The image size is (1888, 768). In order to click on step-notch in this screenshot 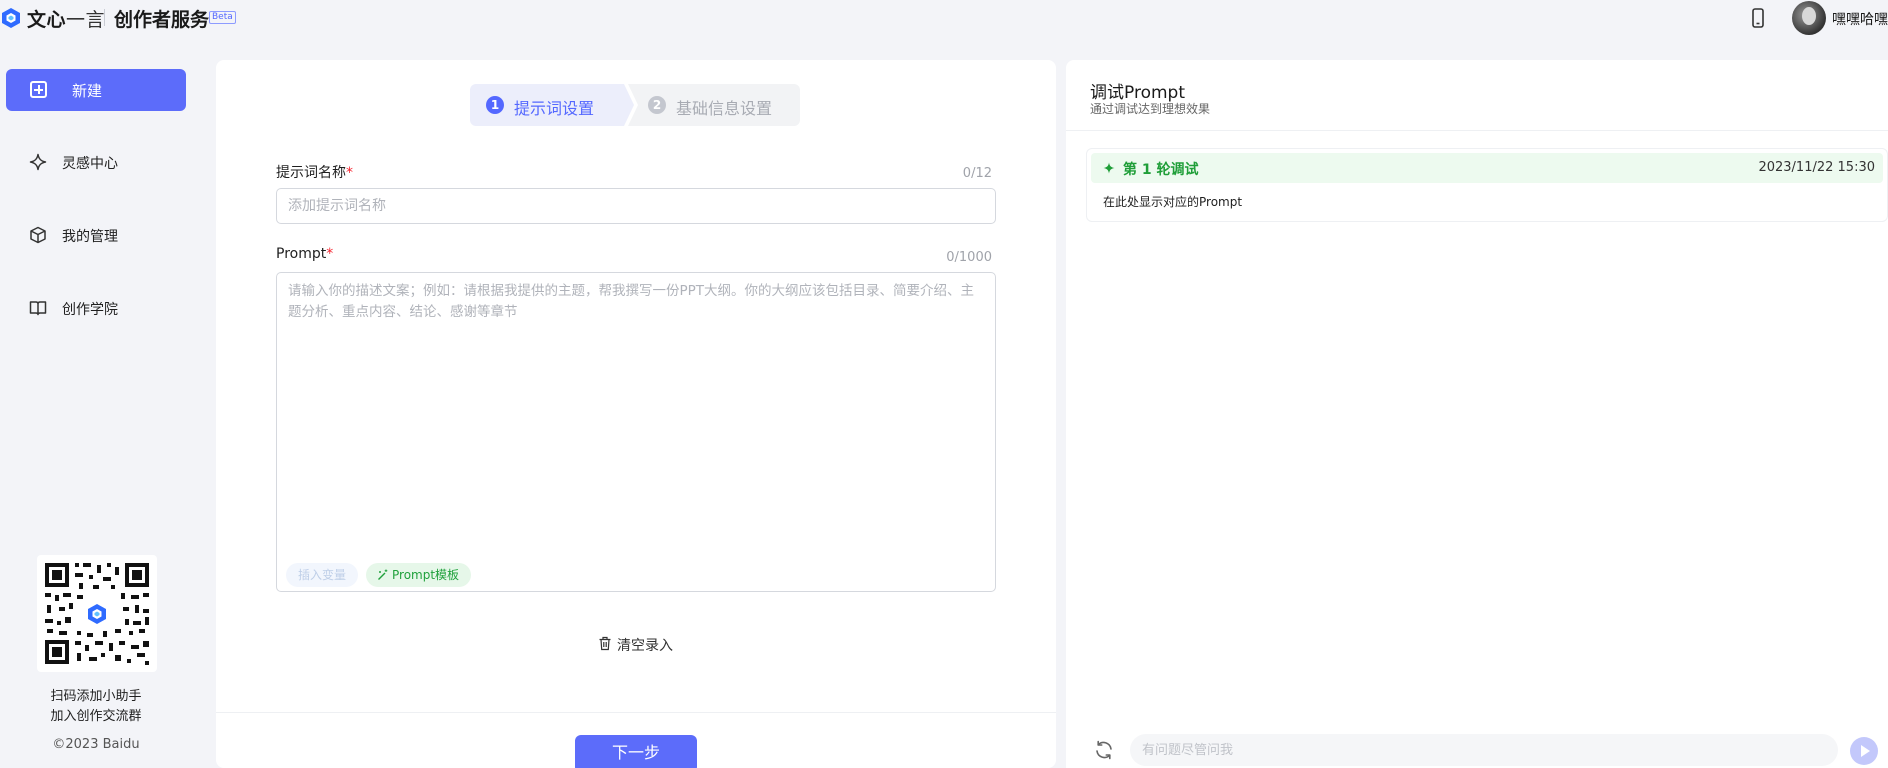, I will do `click(633, 105)`.